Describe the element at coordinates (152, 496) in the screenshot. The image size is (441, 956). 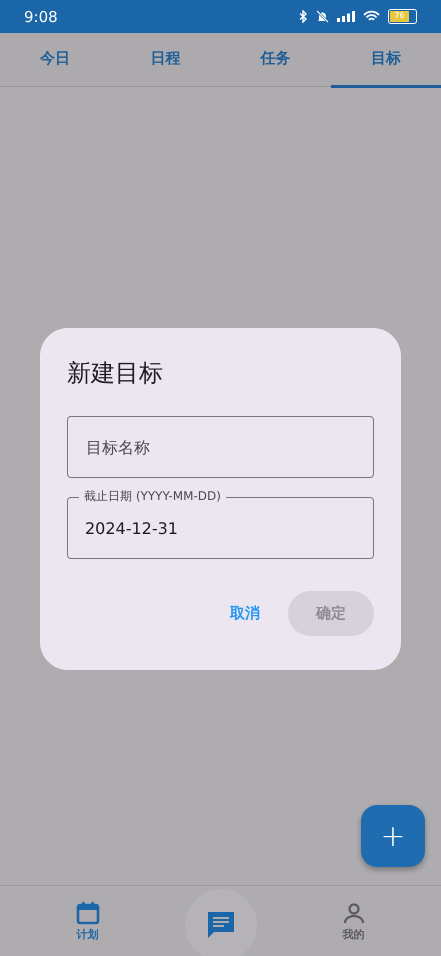
I see `field-label: 截止日期 (YYYY-MM-DD)` at that location.